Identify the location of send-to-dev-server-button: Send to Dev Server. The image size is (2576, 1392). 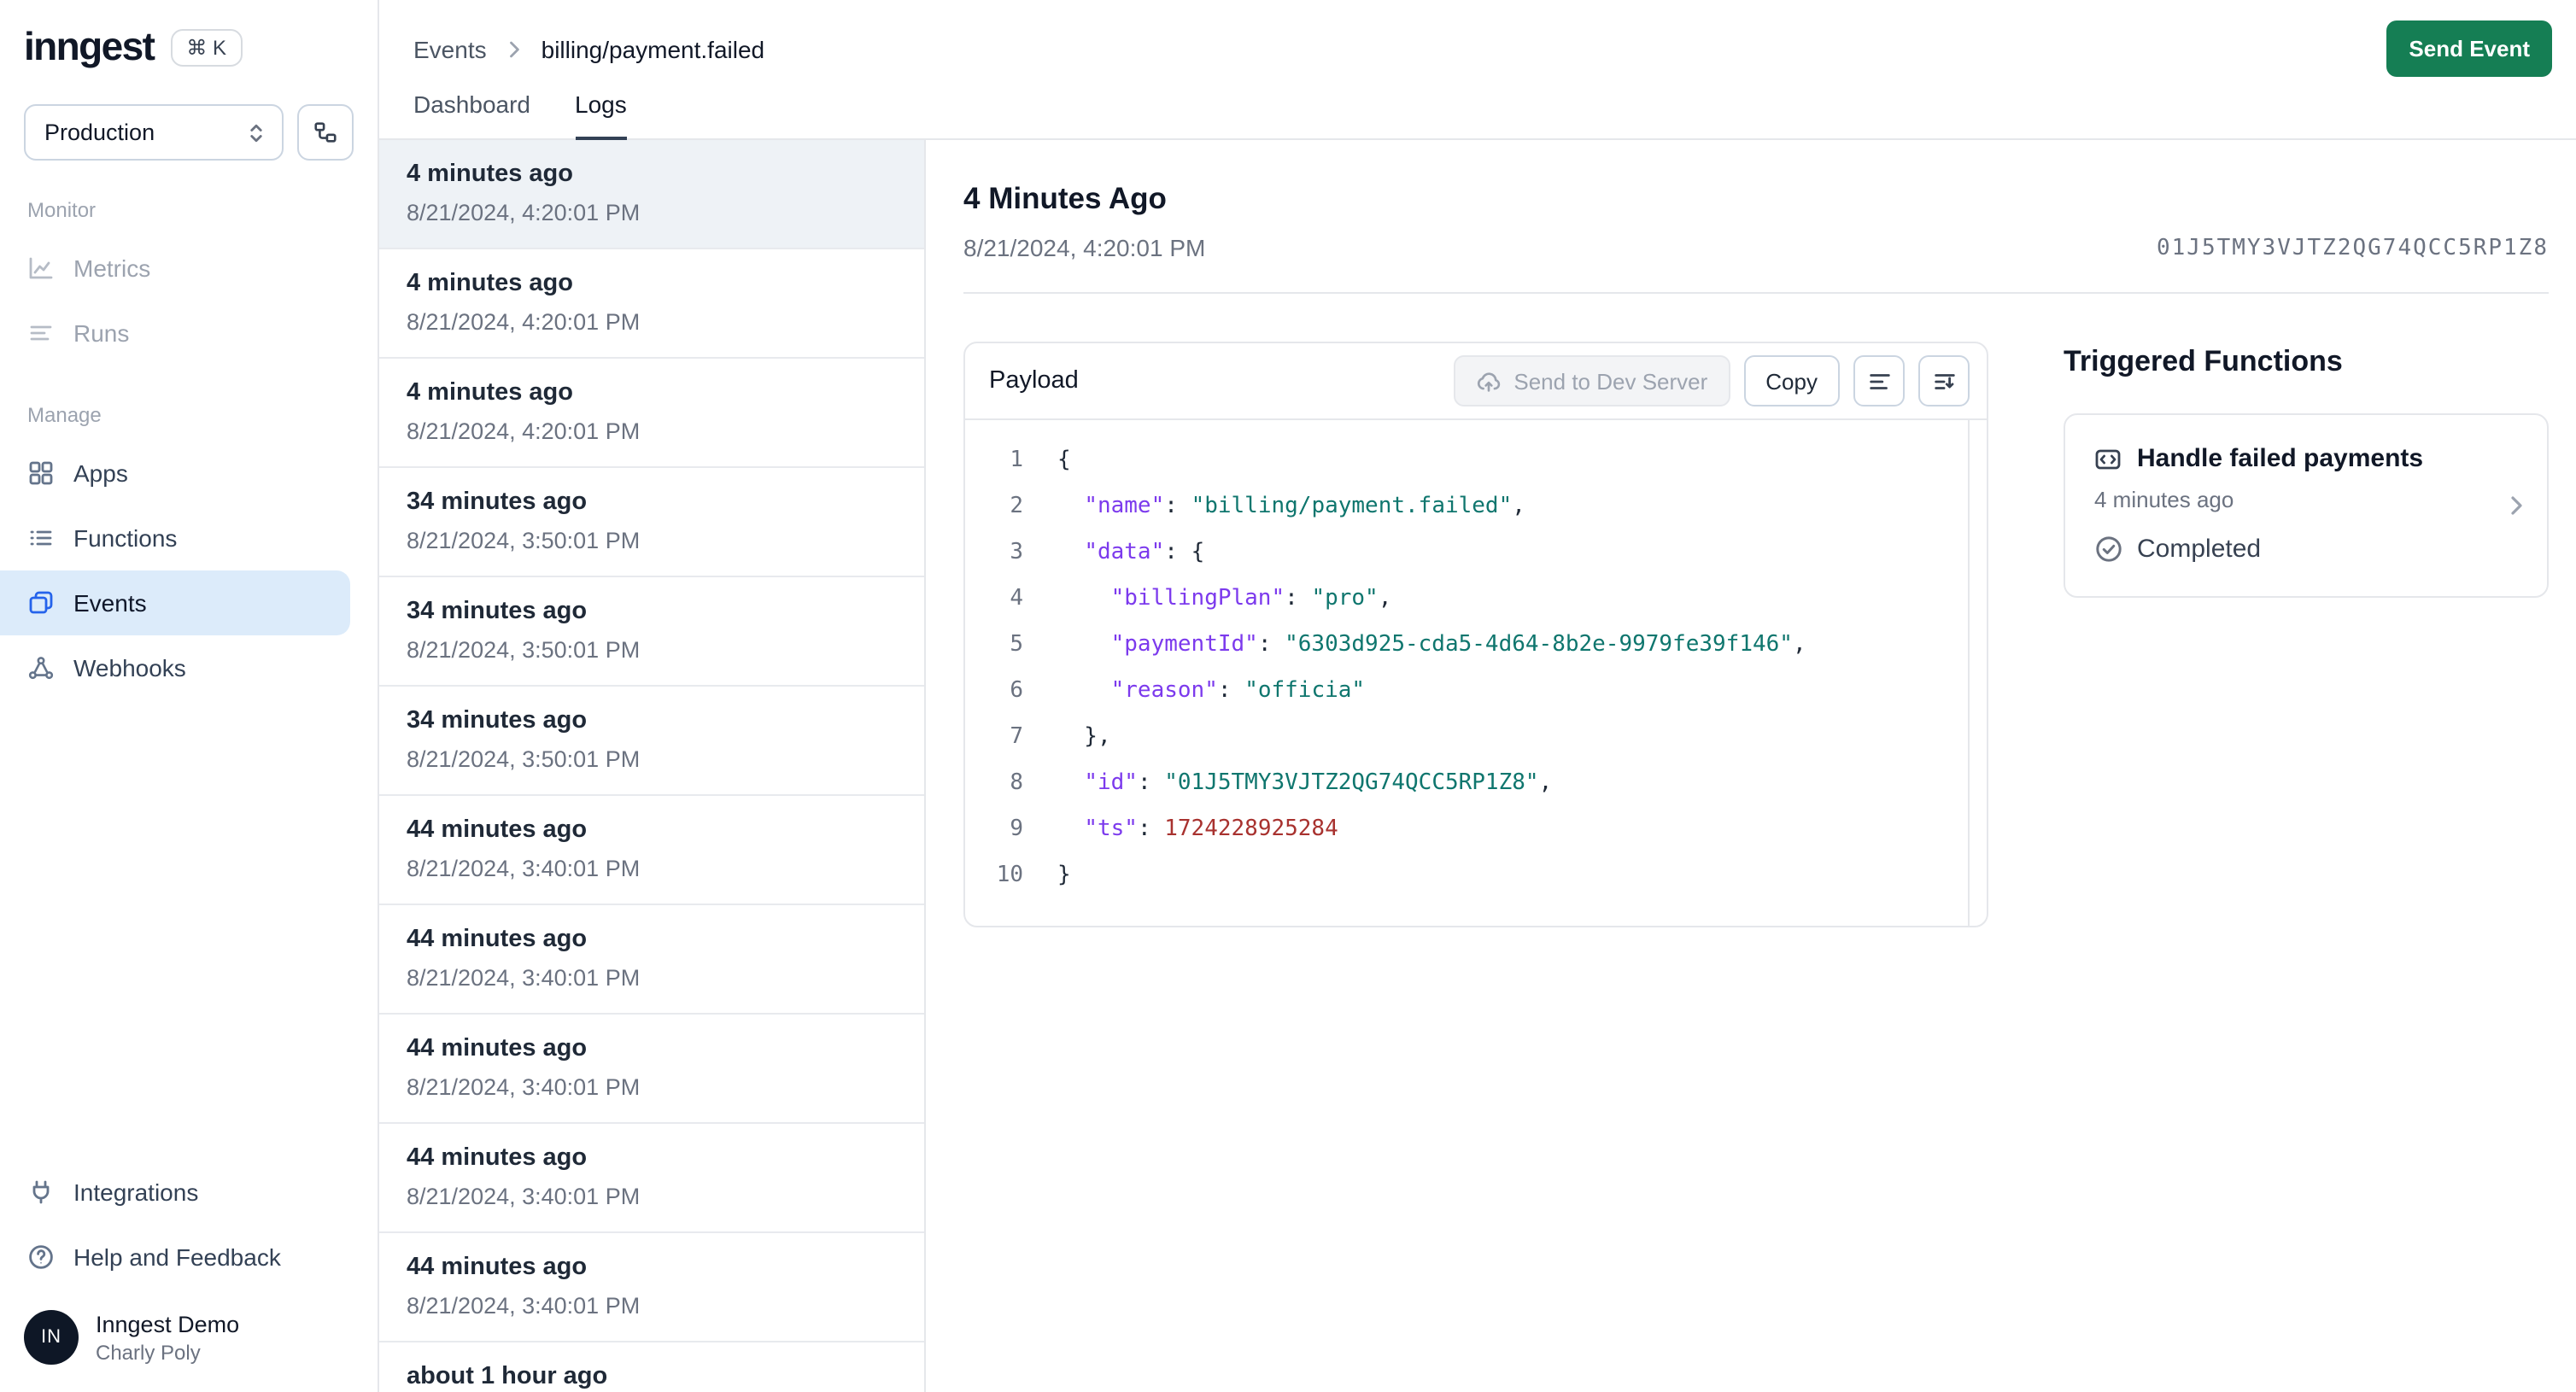
(1592, 380).